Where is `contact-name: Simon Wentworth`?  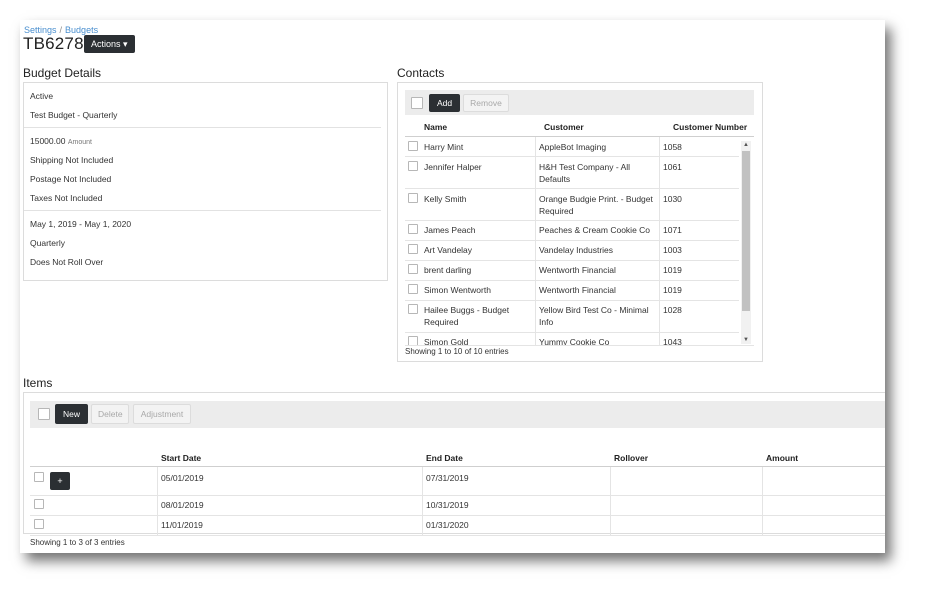
contact-name: Simon Wentworth is located at coordinates (457, 290).